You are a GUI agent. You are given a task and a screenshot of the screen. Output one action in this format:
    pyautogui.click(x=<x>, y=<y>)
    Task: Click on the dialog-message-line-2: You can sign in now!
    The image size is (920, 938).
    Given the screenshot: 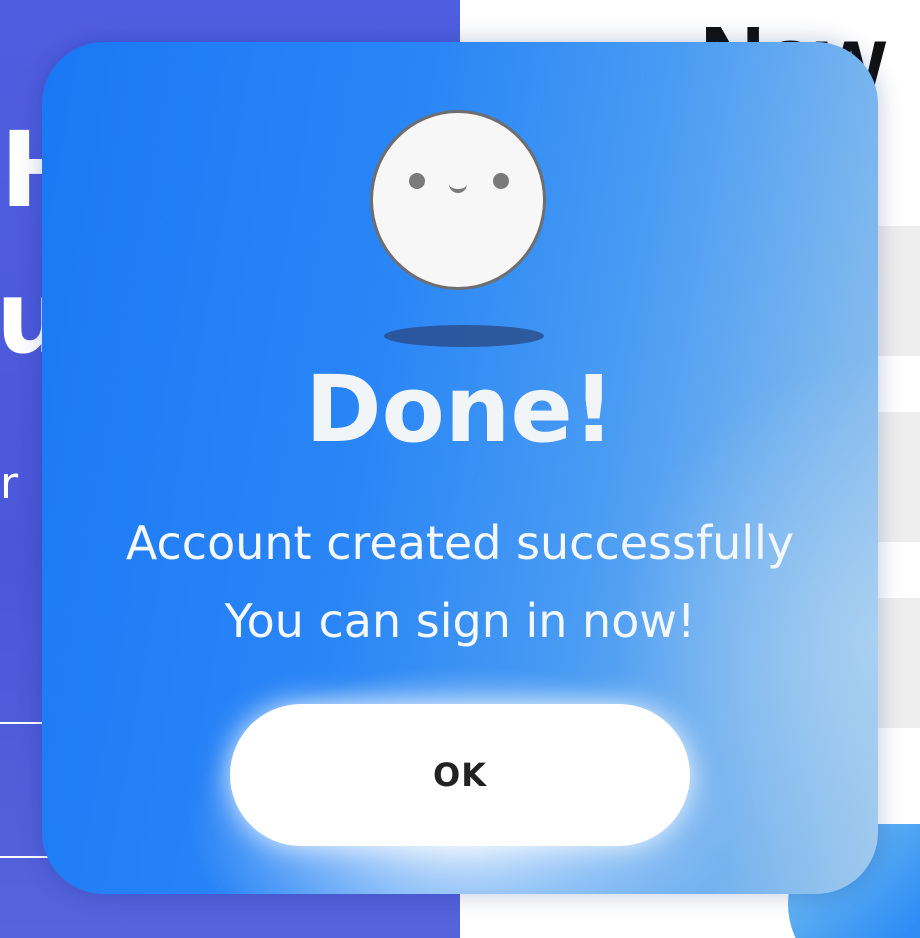 What is the action you would take?
    pyautogui.click(x=460, y=621)
    